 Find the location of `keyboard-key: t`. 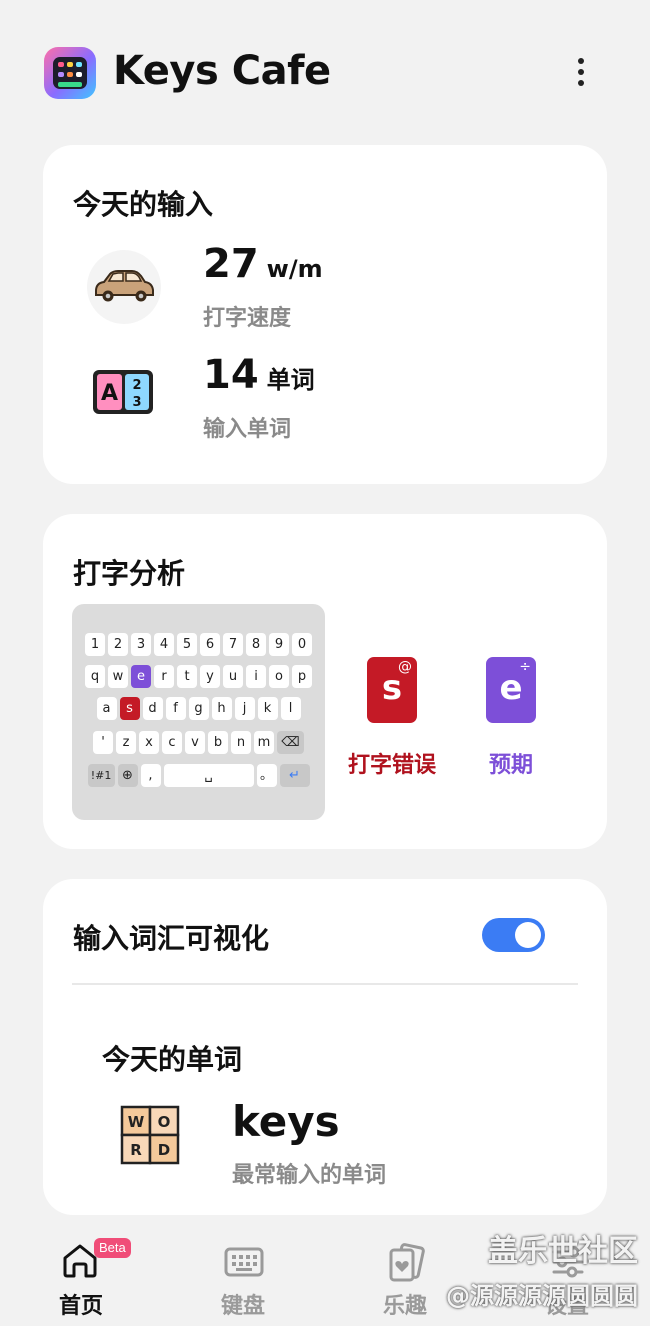

keyboard-key: t is located at coordinates (187, 676).